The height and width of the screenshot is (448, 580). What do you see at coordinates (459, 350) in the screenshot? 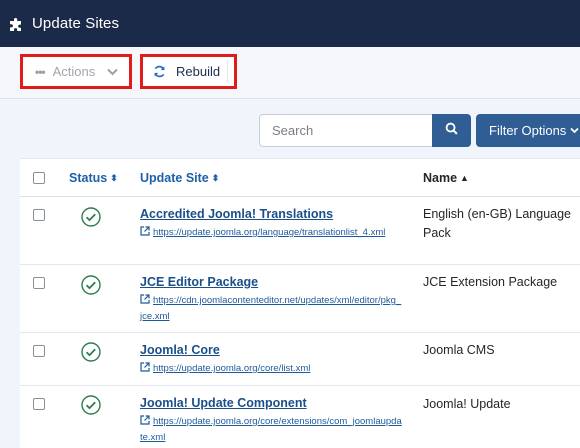
I see `extension-name: Joomla CMS` at bounding box center [459, 350].